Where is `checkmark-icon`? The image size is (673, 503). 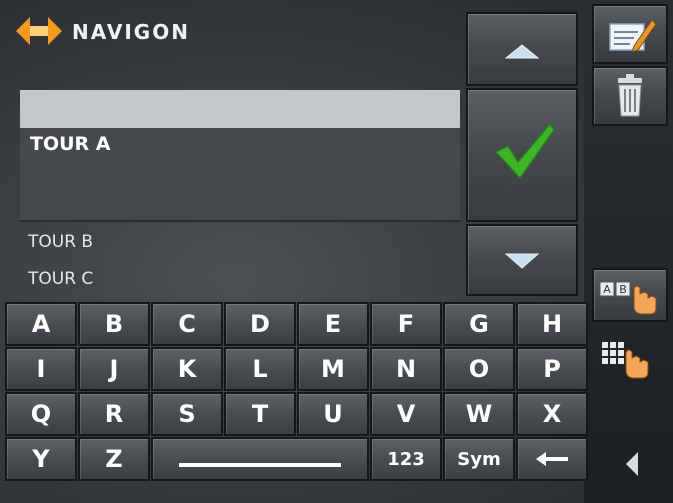
checkmark-icon is located at coordinates (524, 151).